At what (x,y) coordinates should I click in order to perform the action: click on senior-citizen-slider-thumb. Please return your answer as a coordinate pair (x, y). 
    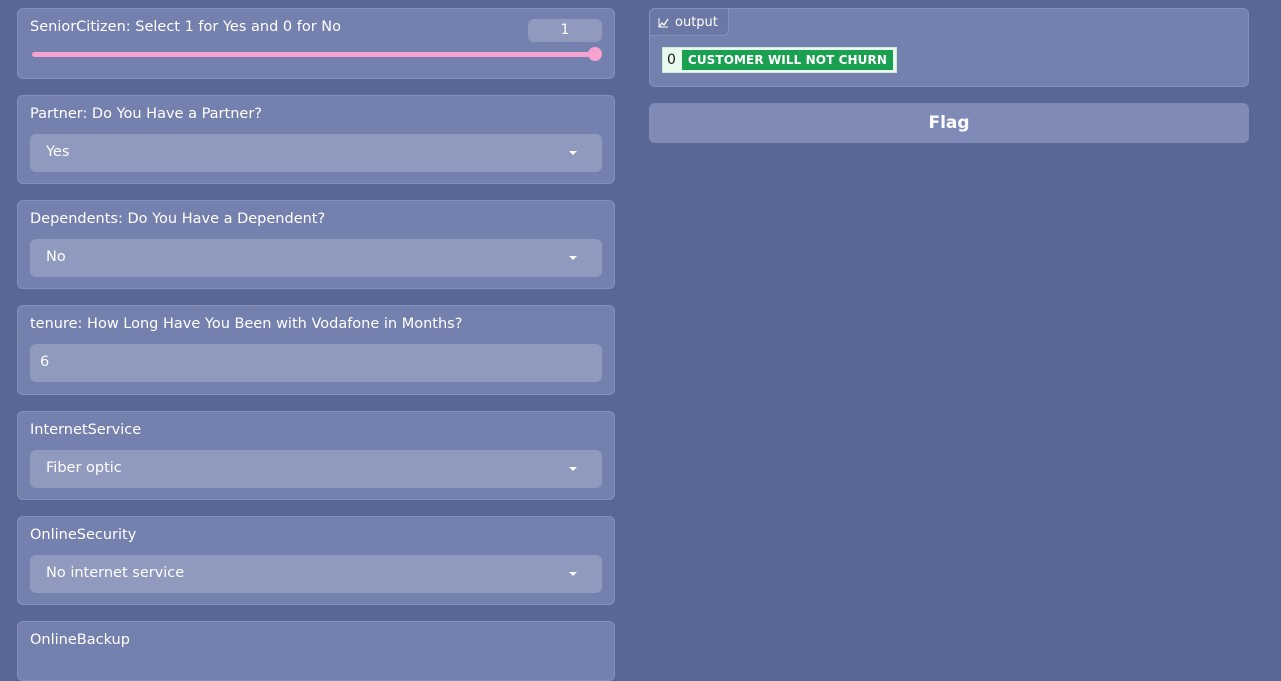
    Looking at the image, I should click on (595, 54).